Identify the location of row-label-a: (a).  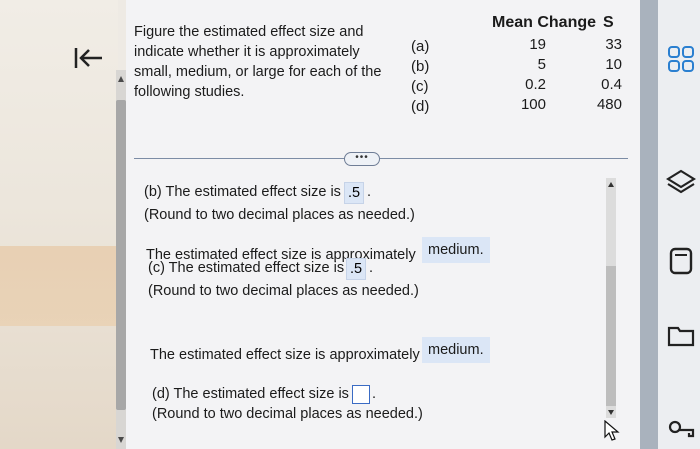
(420, 46).